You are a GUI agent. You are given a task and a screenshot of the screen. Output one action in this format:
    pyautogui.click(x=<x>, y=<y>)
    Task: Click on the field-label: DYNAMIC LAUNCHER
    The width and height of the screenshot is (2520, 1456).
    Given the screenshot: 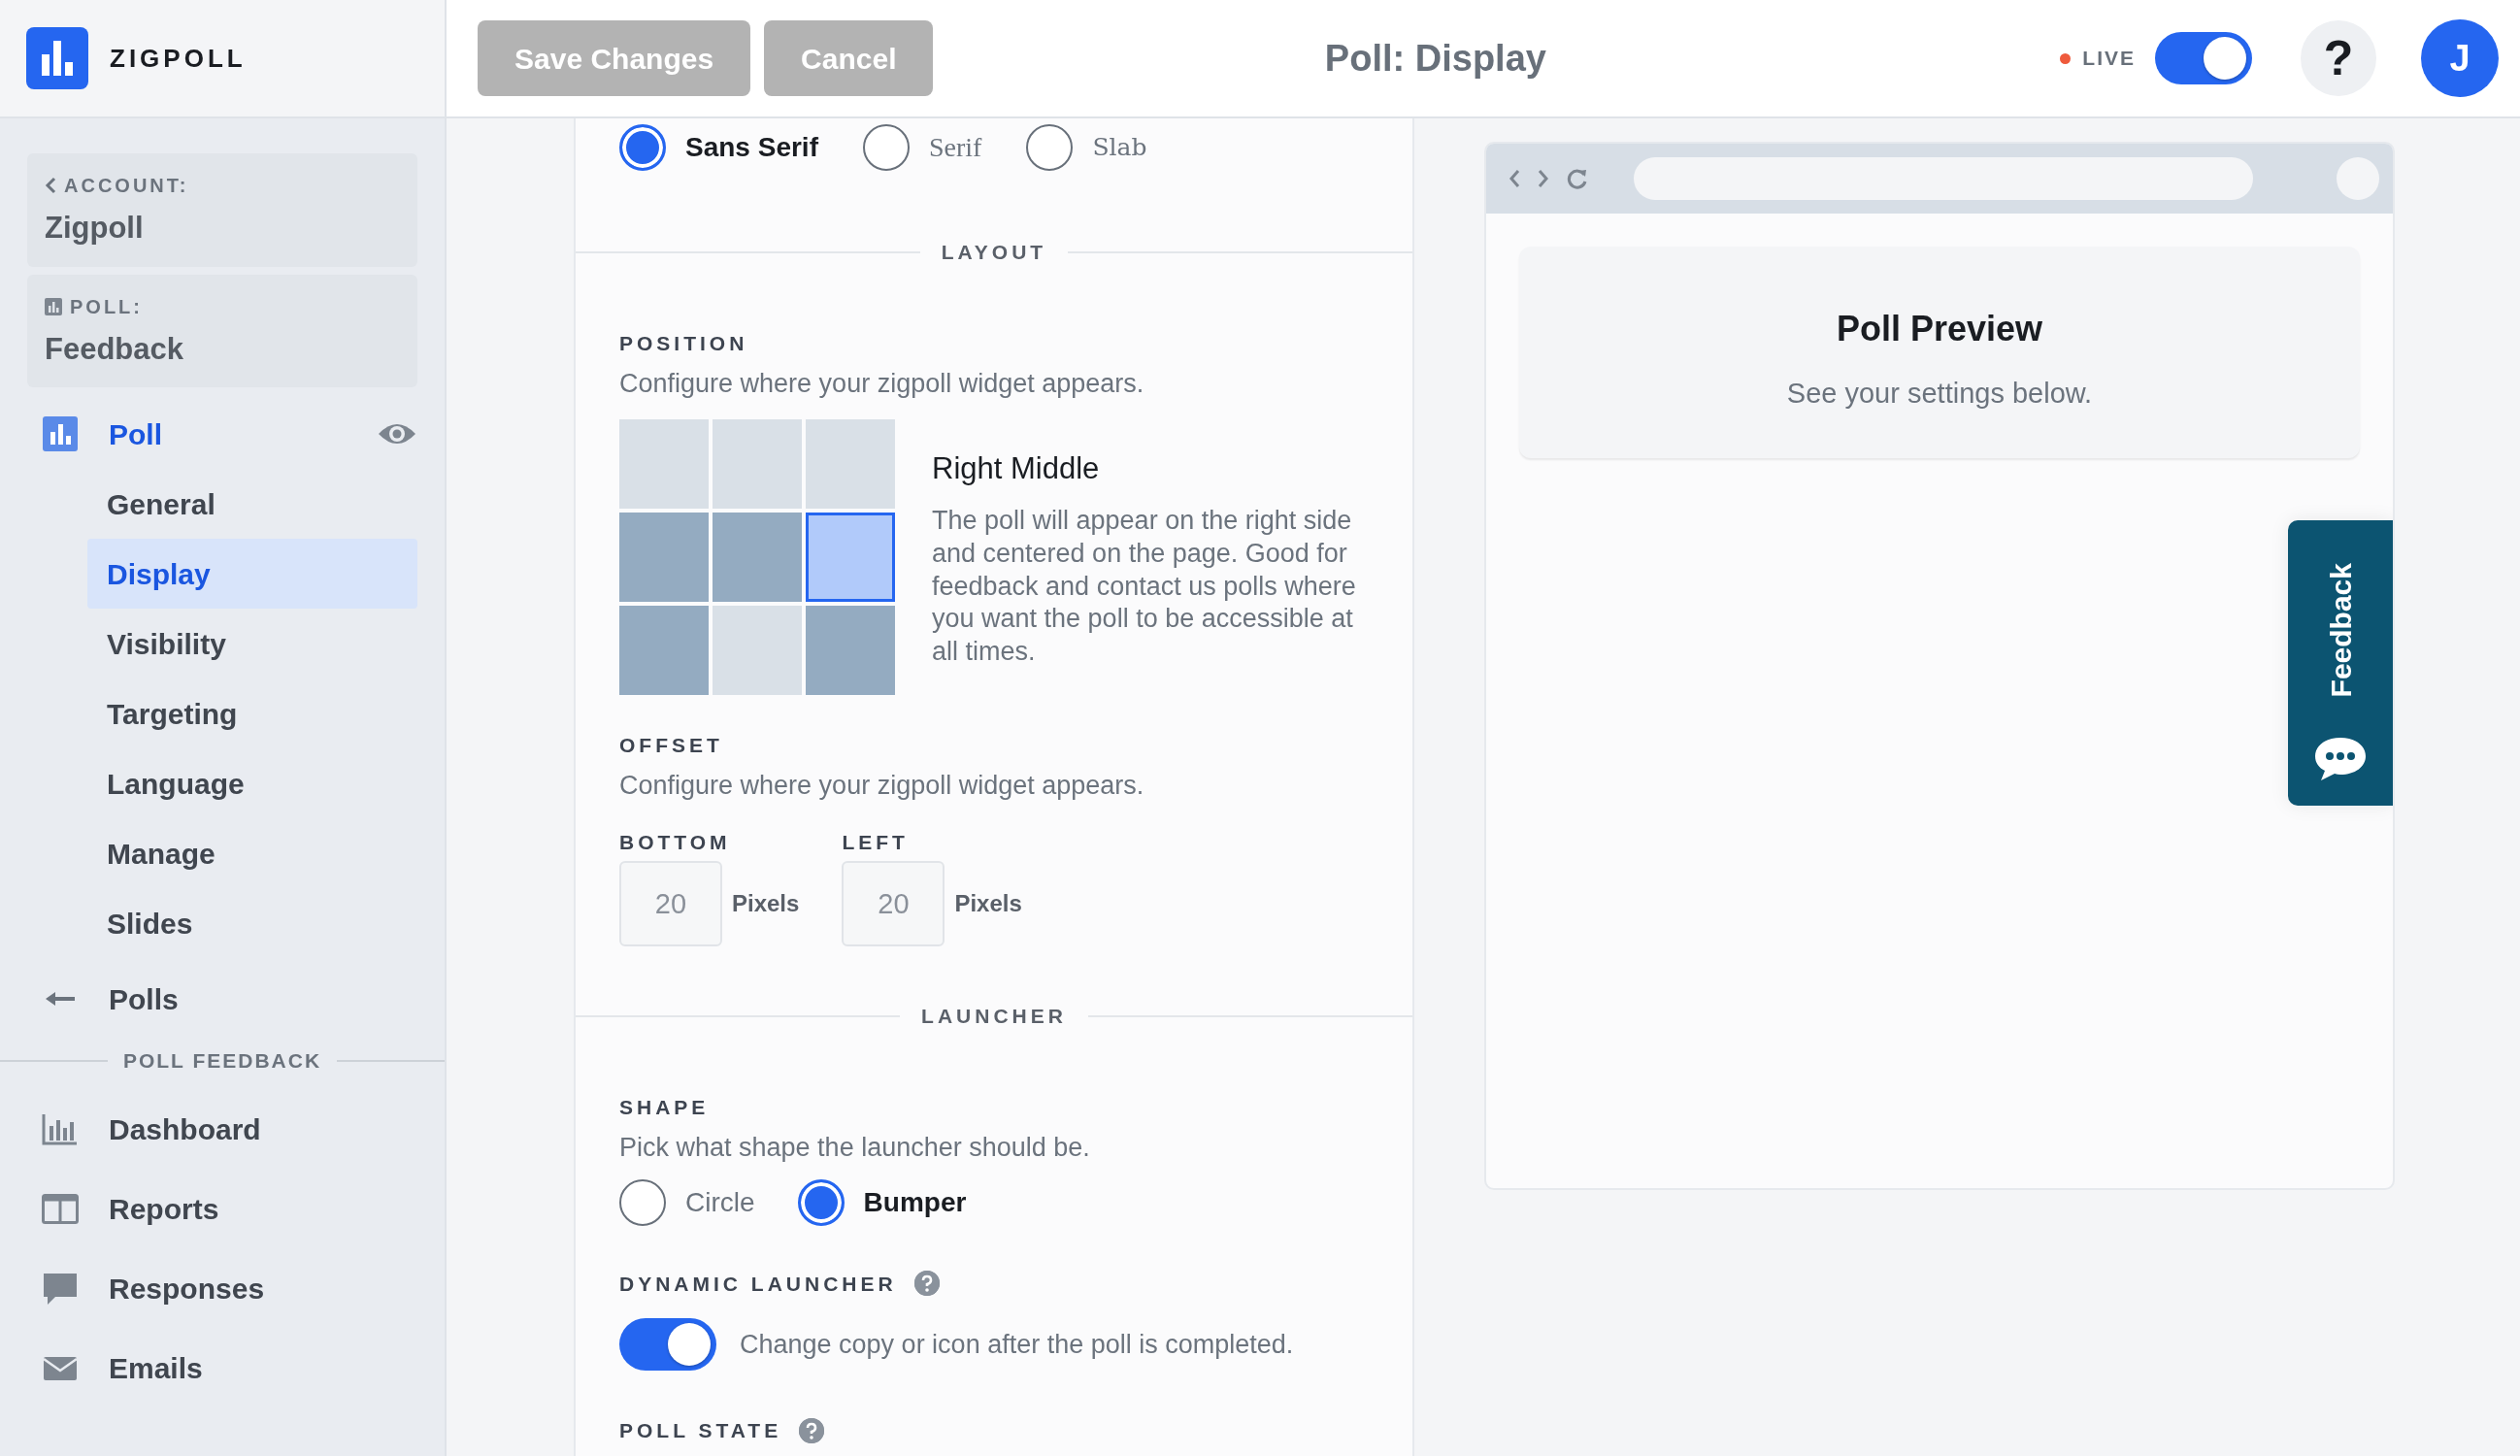 What is the action you would take?
    pyautogui.click(x=758, y=1284)
    